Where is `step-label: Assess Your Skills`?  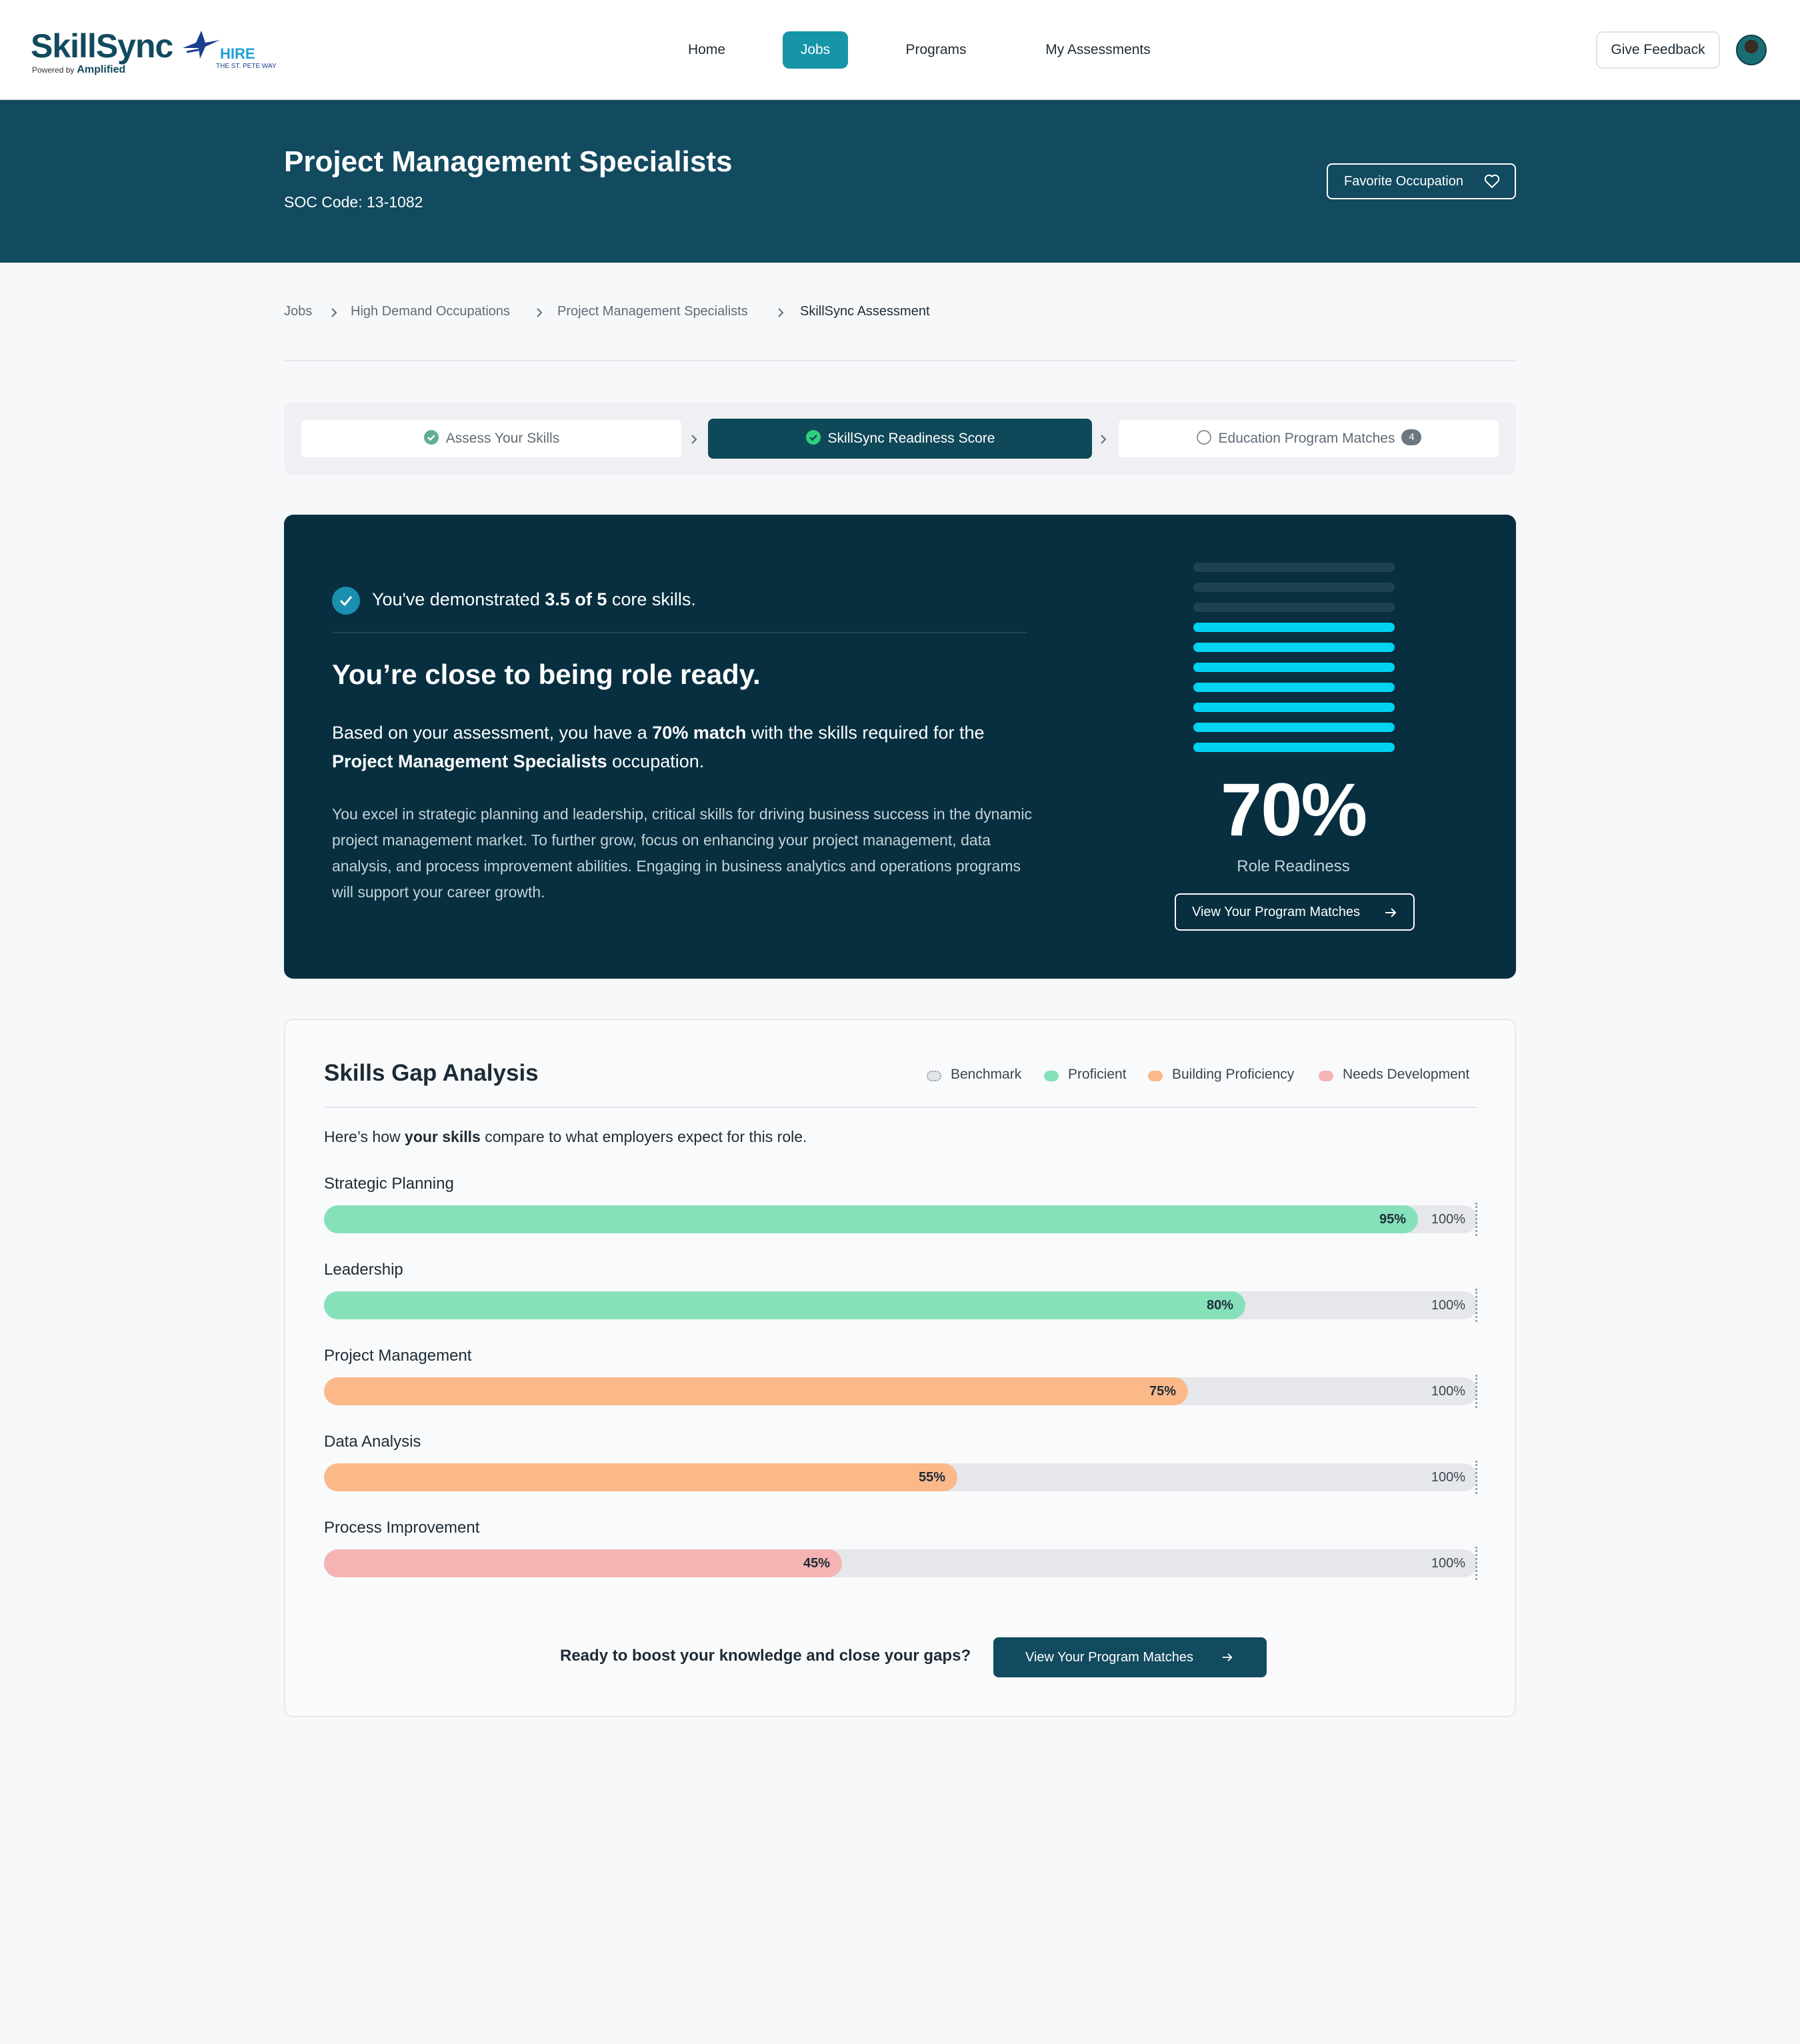
step-label: Assess Your Skills is located at coordinates (502, 438).